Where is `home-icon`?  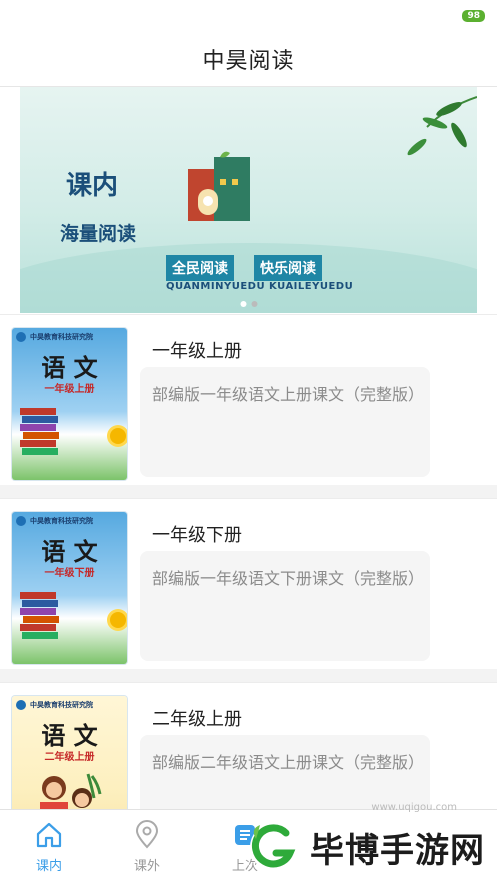 home-icon is located at coordinates (49, 835).